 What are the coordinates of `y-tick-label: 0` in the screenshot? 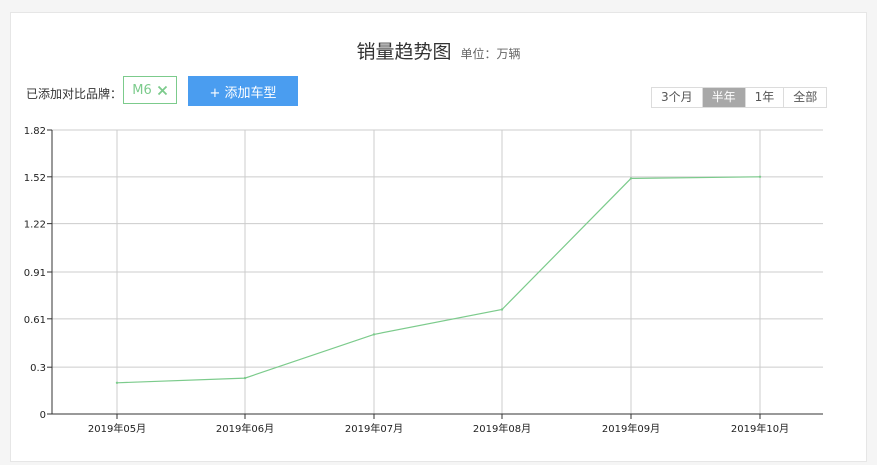 It's located at (43, 415).